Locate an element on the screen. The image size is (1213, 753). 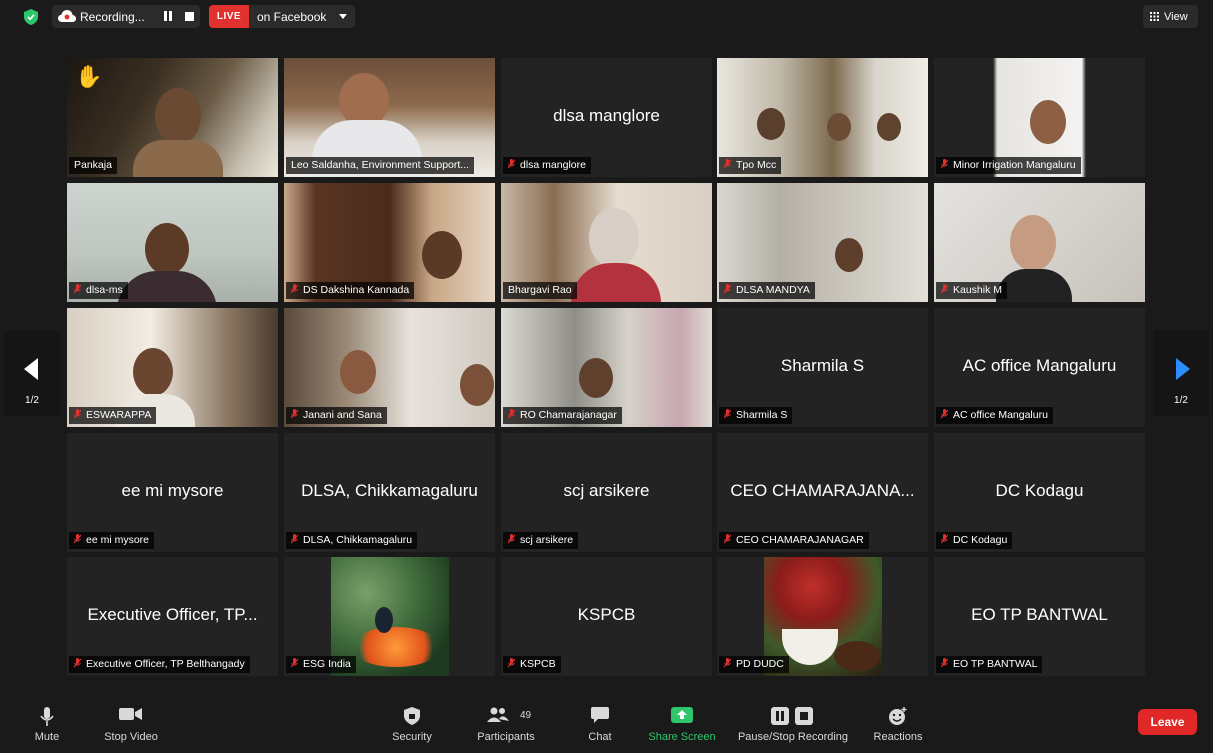
previous-page-button: 1/2 is located at coordinates (32, 373).